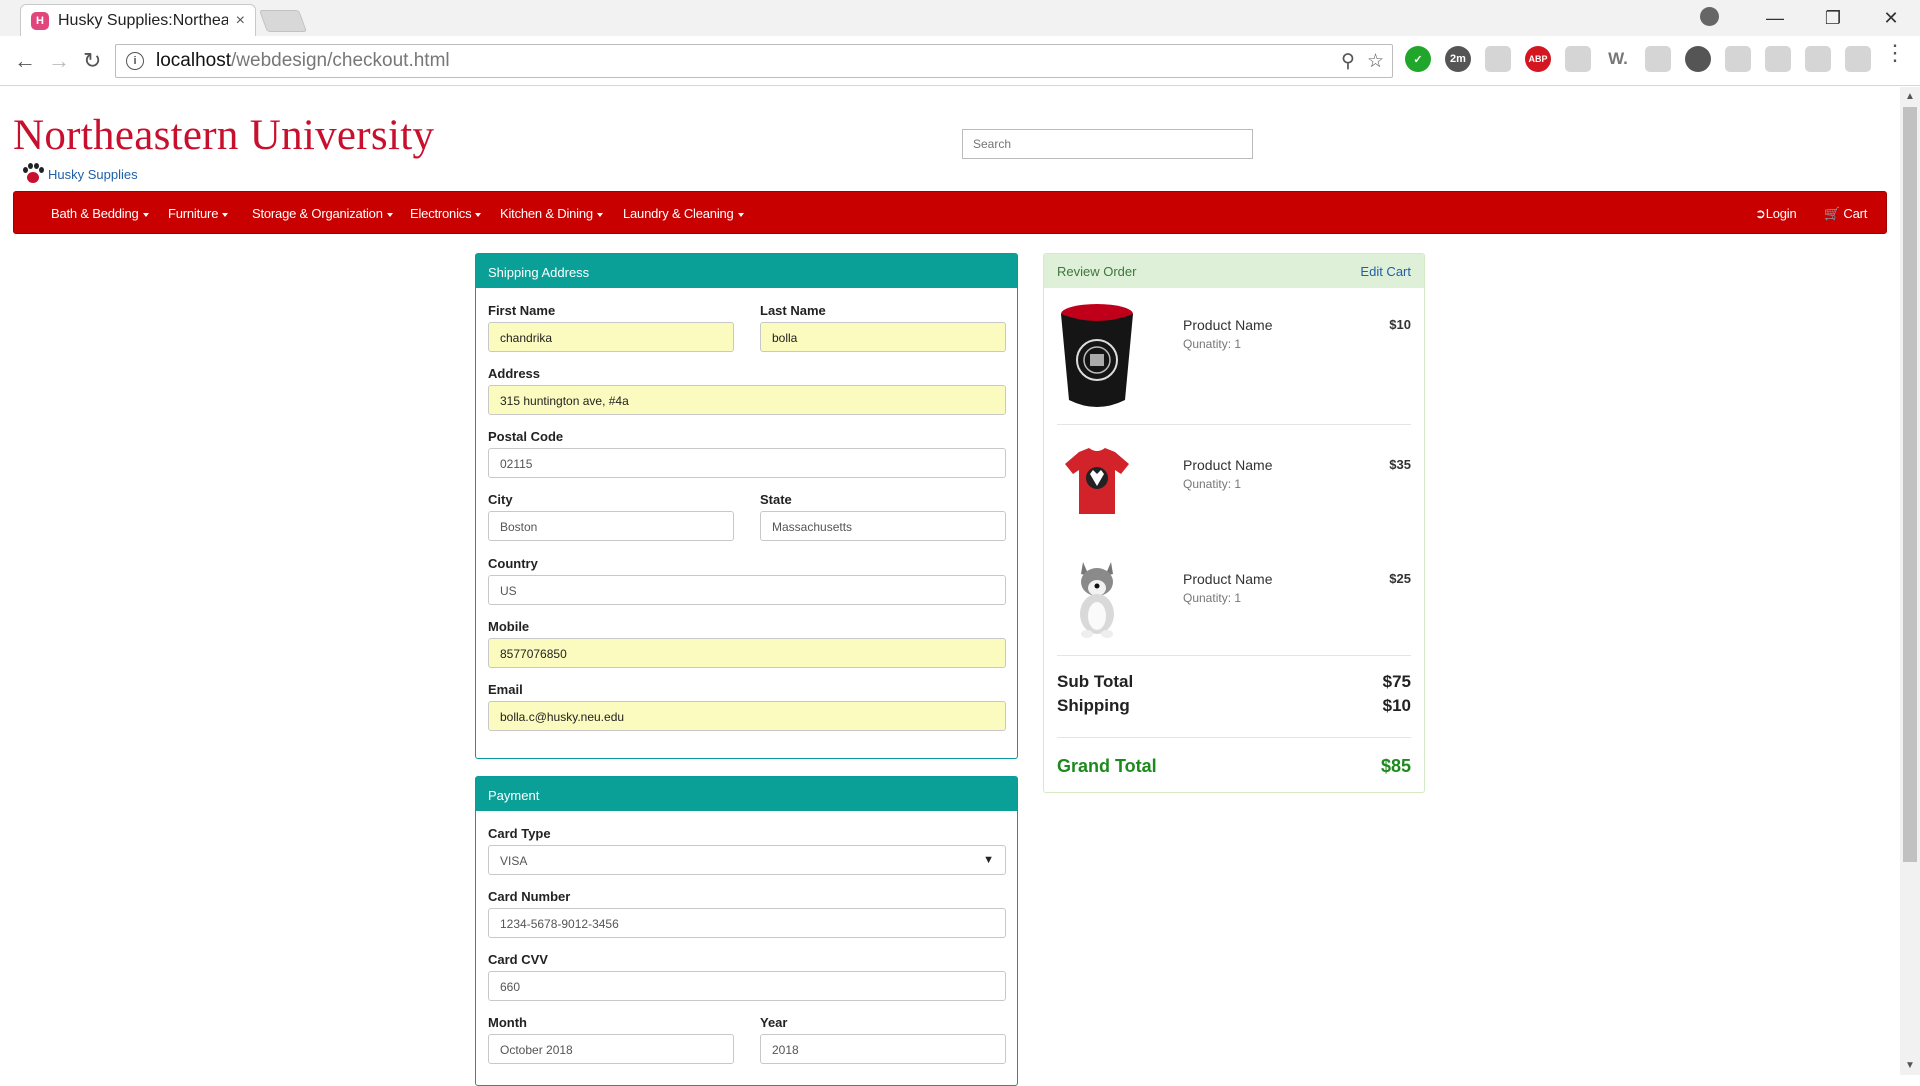 This screenshot has height=1086, width=1920. What do you see at coordinates (240, 21) in the screenshot?
I see `tab-close-icon: ×` at bounding box center [240, 21].